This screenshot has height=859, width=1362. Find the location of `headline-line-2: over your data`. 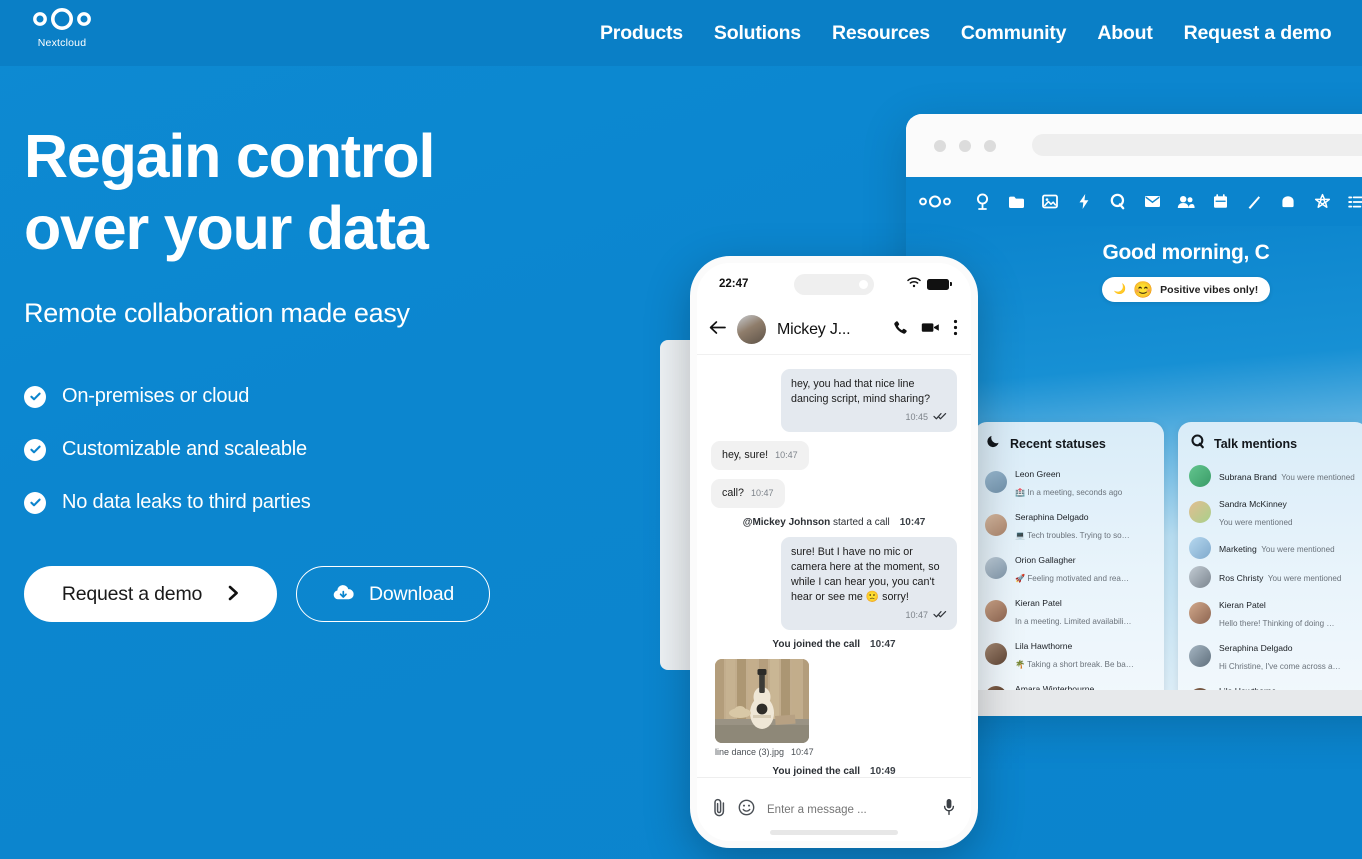

headline-line-2: over your data is located at coordinates (226, 228).